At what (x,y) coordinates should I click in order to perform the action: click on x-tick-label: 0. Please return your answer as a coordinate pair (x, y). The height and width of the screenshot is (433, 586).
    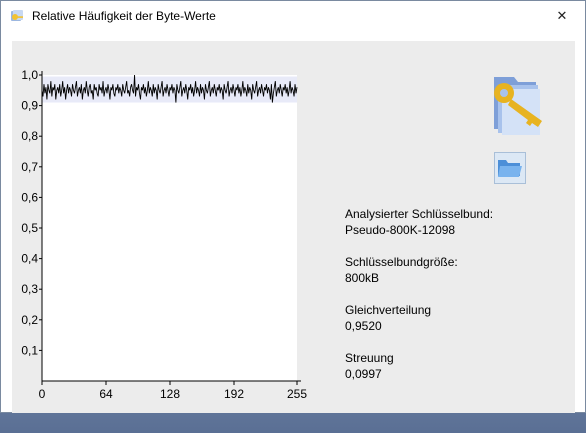
    Looking at the image, I should click on (42, 394).